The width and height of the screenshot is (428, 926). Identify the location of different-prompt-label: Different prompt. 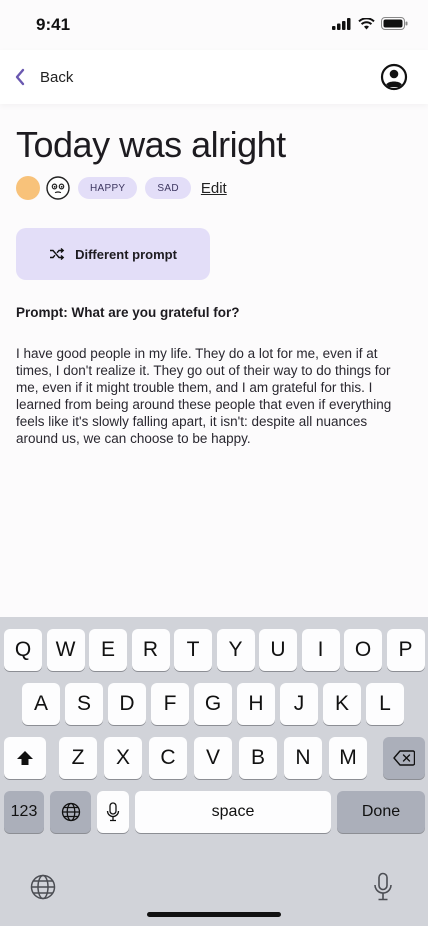
(126, 254).